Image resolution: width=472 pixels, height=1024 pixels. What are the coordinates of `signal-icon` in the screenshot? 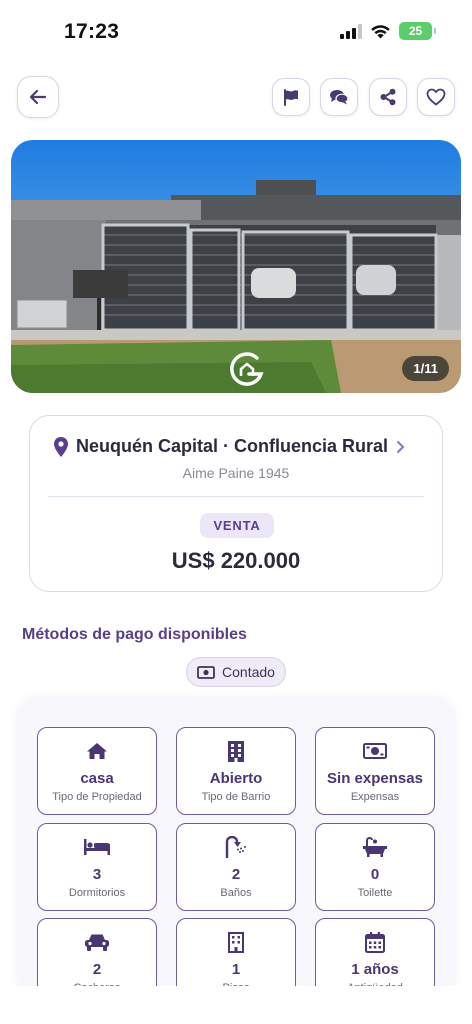 It's located at (351, 31).